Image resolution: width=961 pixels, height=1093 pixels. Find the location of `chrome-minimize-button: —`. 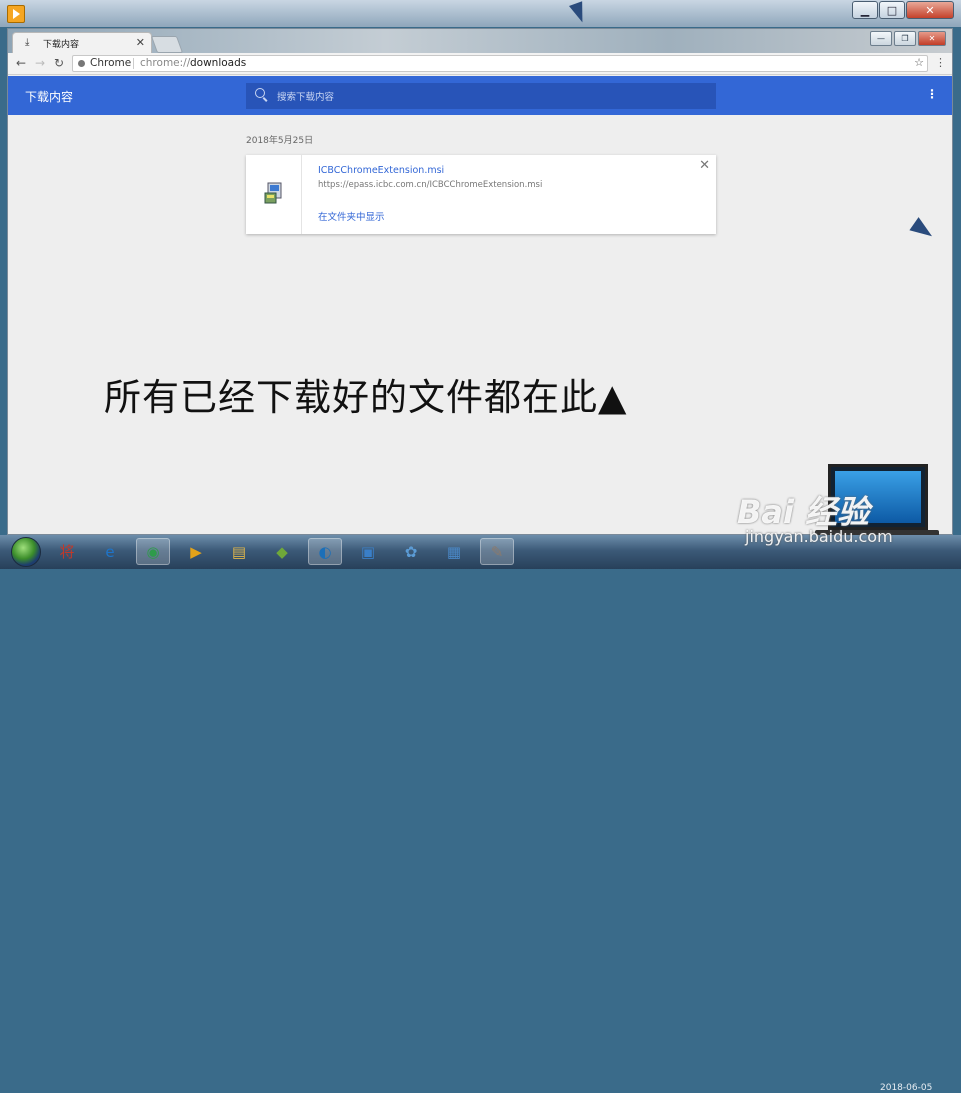

chrome-minimize-button: — is located at coordinates (881, 38).